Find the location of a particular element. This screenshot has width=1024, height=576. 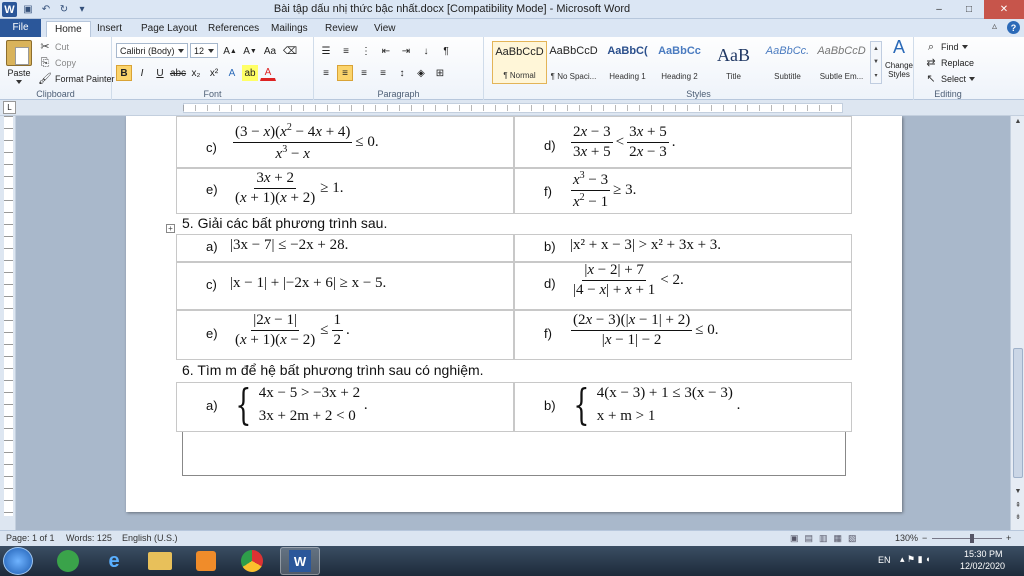

start-button-icon is located at coordinates (18, 561).